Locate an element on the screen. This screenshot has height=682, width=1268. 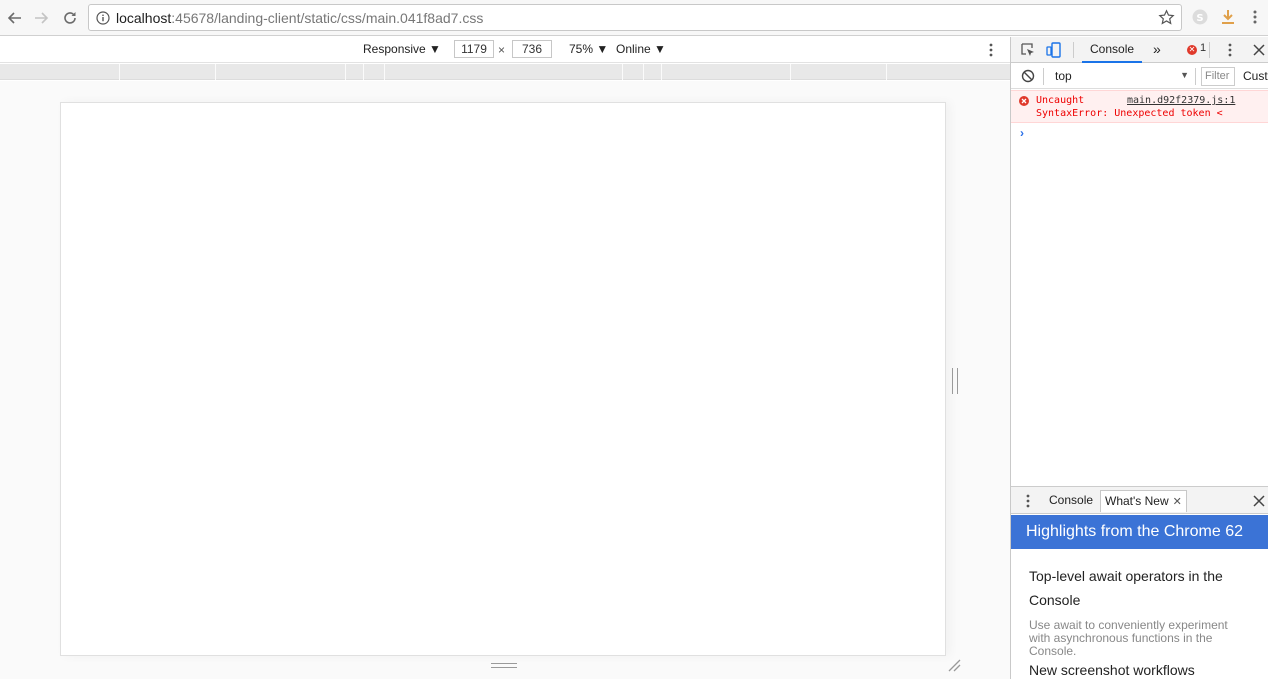
forward-arrow-icon is located at coordinates (42, 18).